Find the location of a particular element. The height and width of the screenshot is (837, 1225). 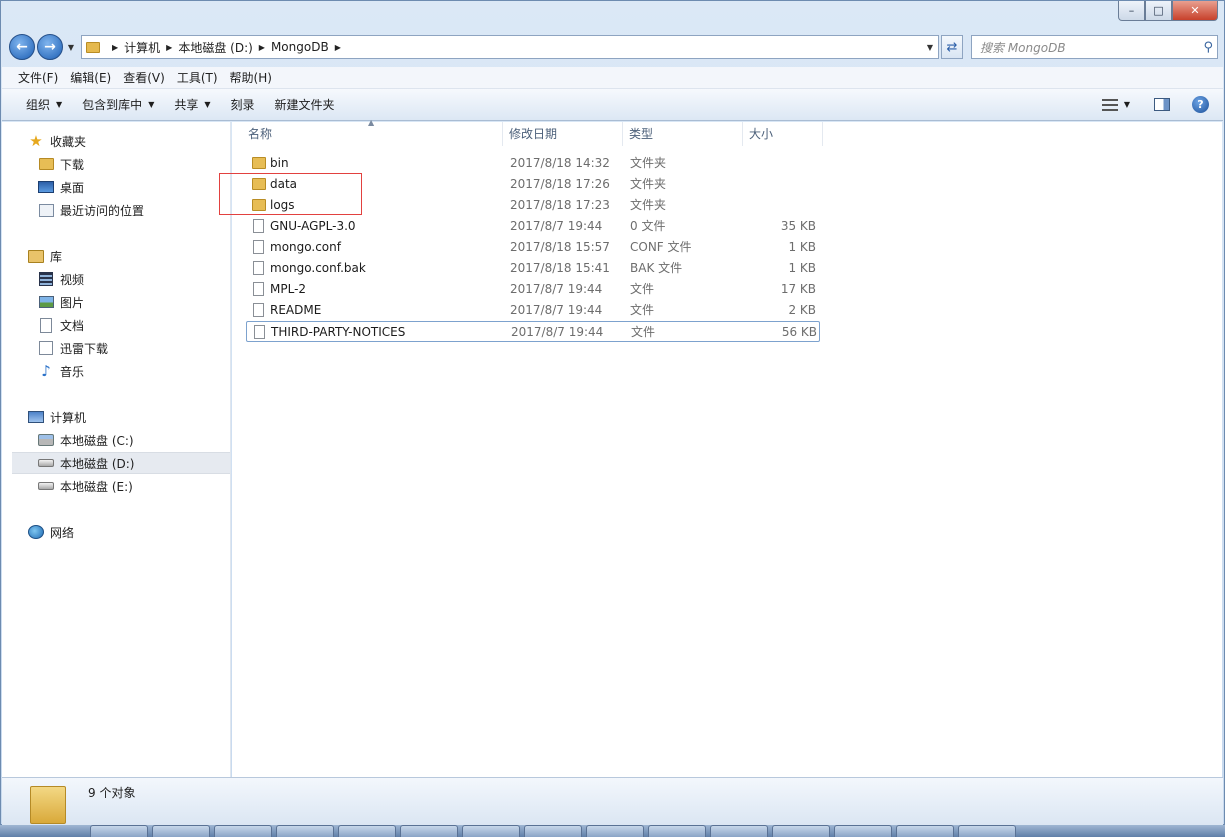

nav-item-drive-e: 本地磁盘 (E:) is located at coordinates (134, 486).